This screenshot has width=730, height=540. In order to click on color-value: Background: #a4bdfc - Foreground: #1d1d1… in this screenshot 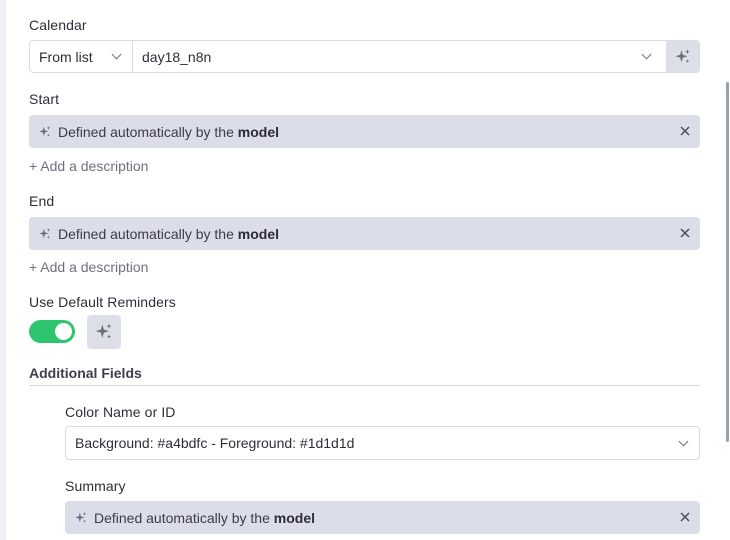, I will do `click(215, 443)`.